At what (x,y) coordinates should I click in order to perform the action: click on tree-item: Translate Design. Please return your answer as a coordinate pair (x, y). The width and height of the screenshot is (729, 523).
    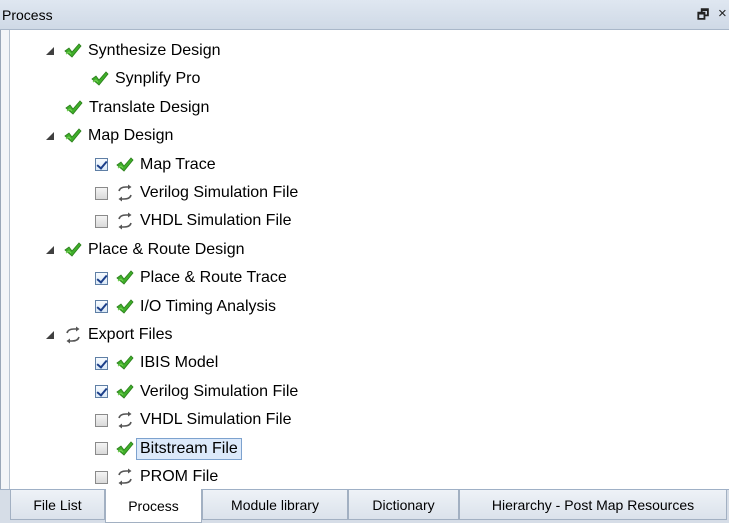
    Looking at the image, I should click on (137, 108).